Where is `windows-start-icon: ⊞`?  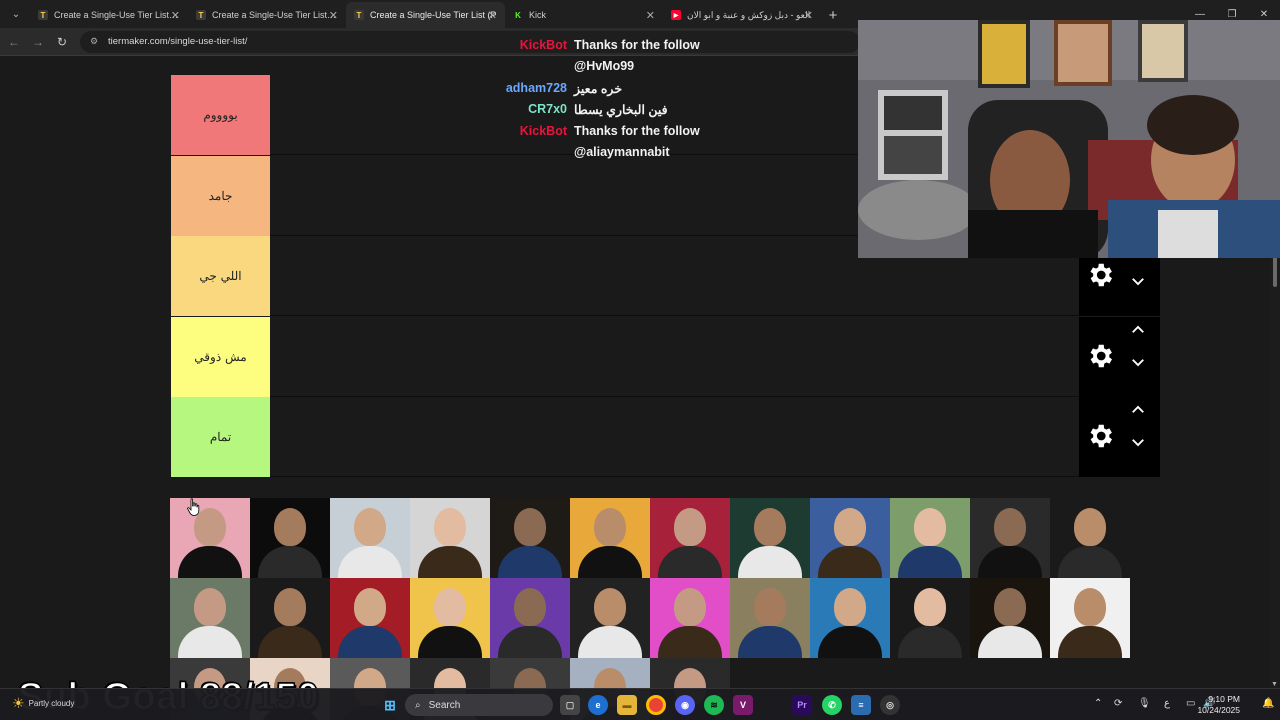
windows-start-icon: ⊞ is located at coordinates (390, 705).